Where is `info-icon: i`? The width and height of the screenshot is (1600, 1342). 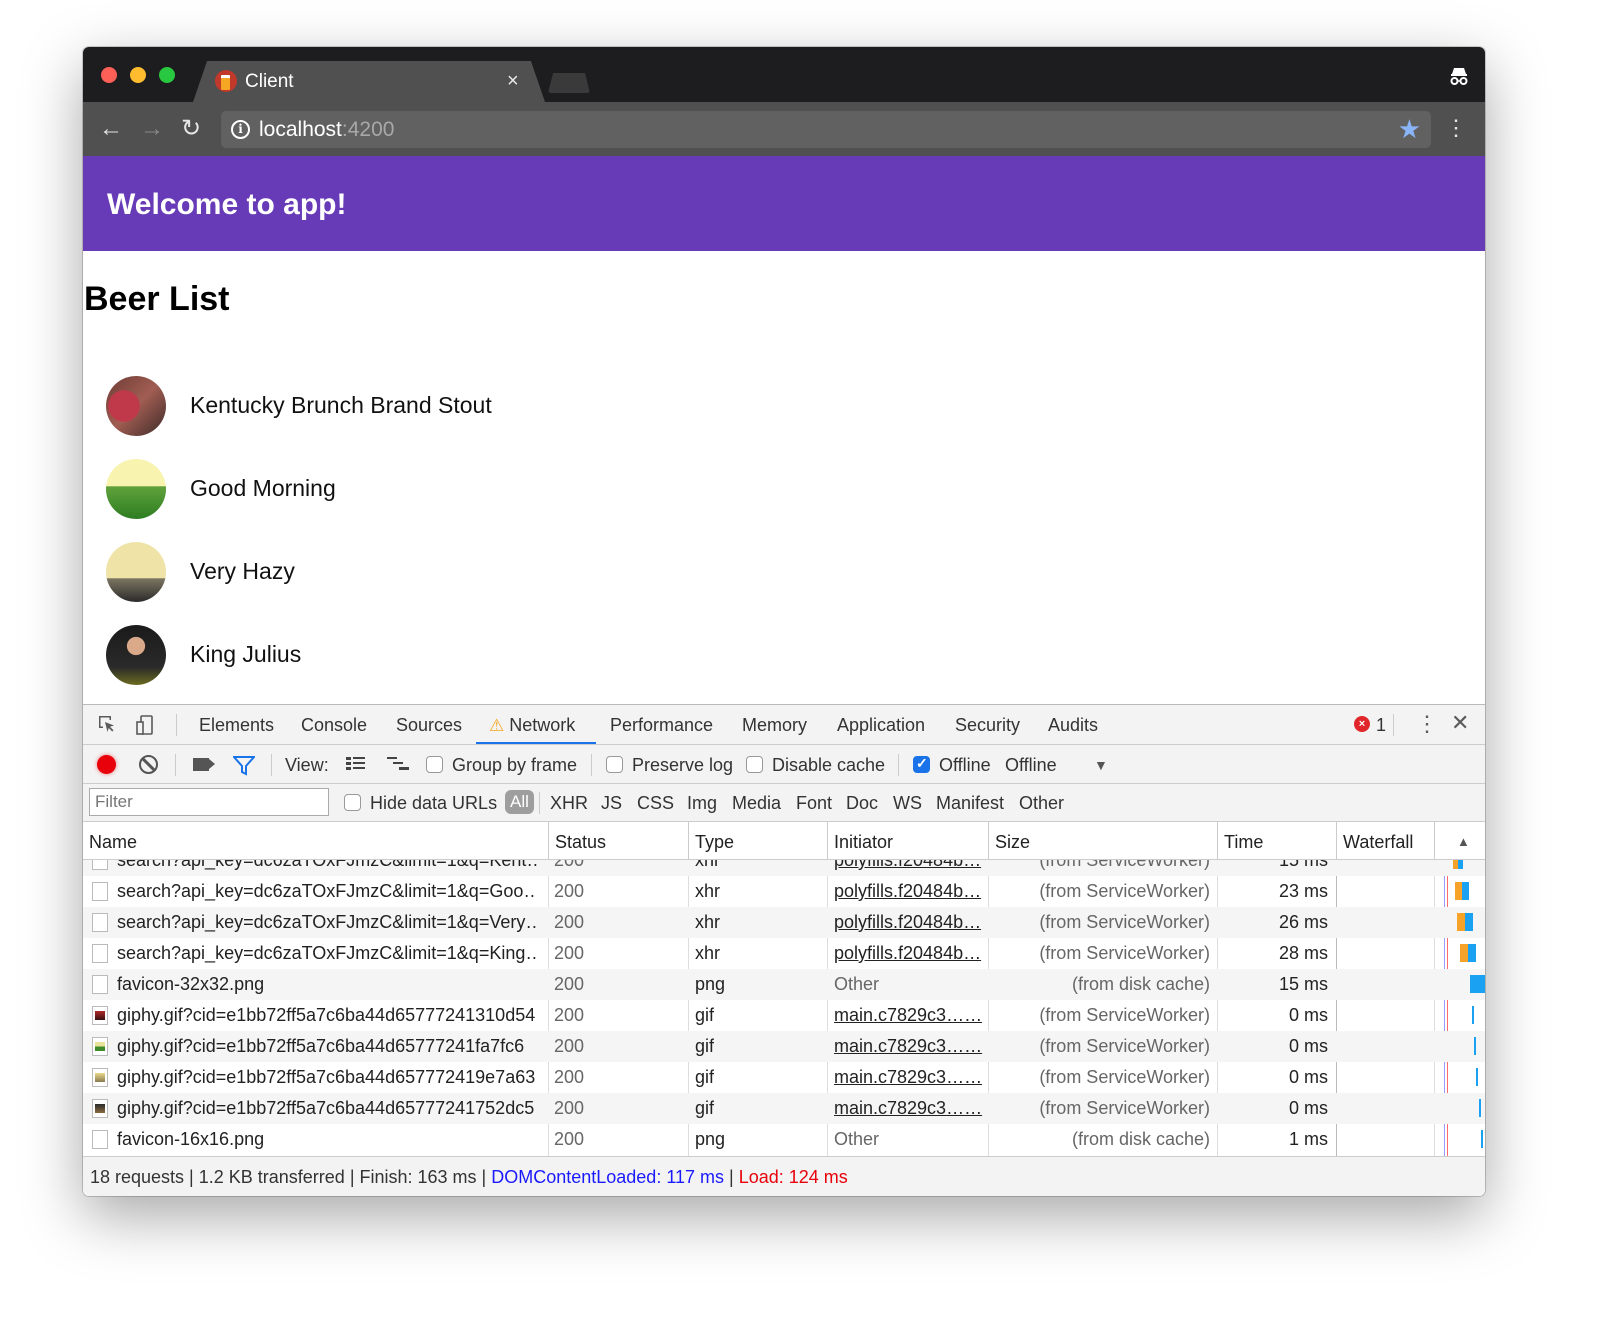
info-icon: i is located at coordinates (240, 129).